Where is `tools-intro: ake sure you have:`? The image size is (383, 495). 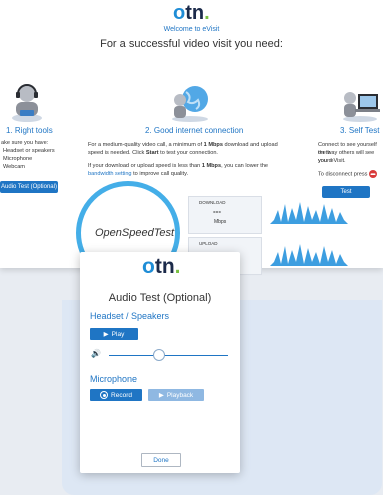 tools-intro: ake sure you have: is located at coordinates (25, 143).